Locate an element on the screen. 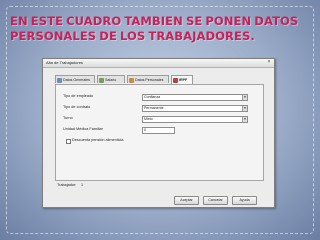 This screenshot has height=240, width=320. unidad-familiar-label: Unidad Médica Familiar is located at coordinates (83, 129).